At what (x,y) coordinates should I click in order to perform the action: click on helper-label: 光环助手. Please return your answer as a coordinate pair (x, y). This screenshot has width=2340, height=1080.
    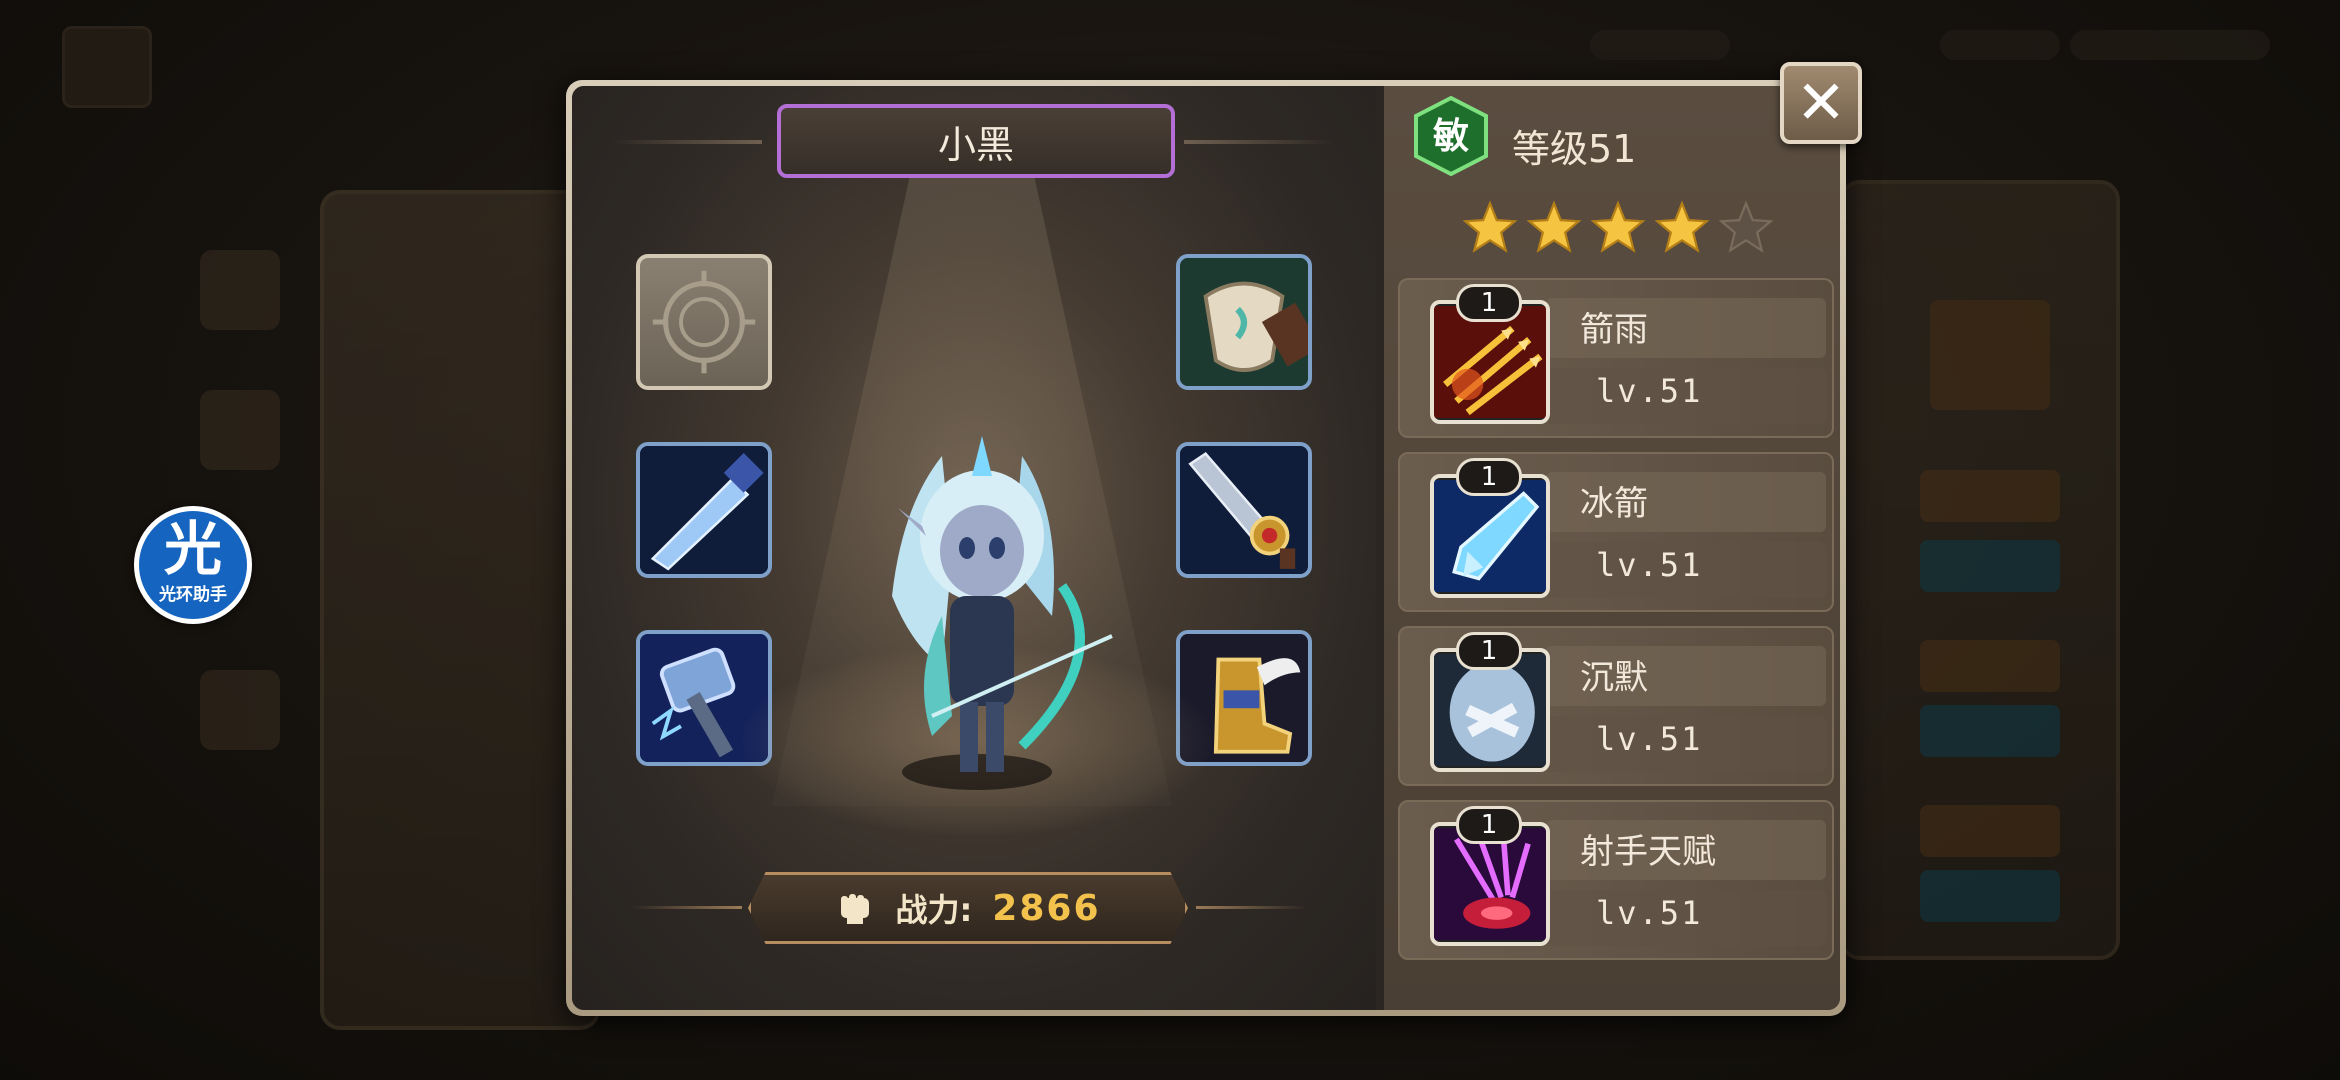
    Looking at the image, I should click on (193, 594).